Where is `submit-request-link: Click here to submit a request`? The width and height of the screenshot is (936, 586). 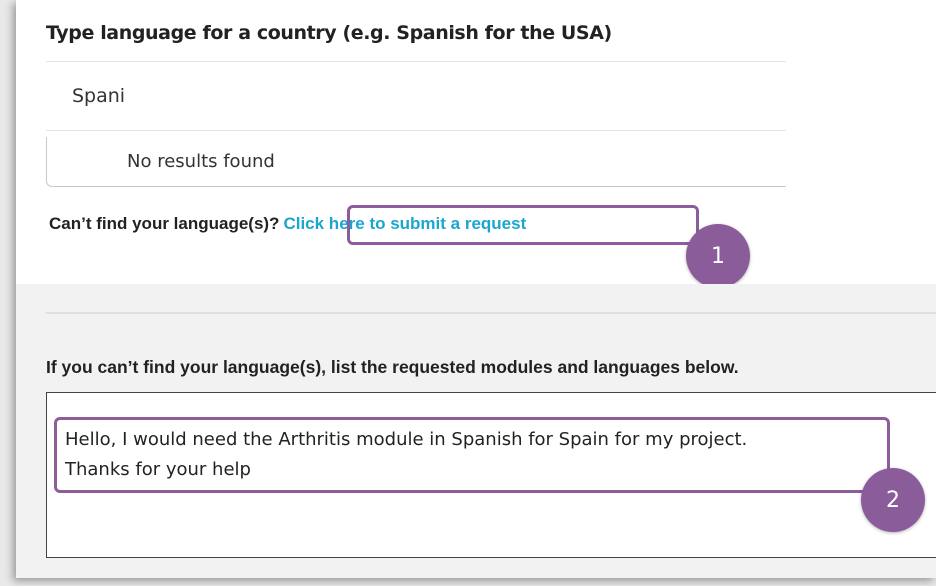
submit-request-link: Click here to submit a request is located at coordinates (404, 223).